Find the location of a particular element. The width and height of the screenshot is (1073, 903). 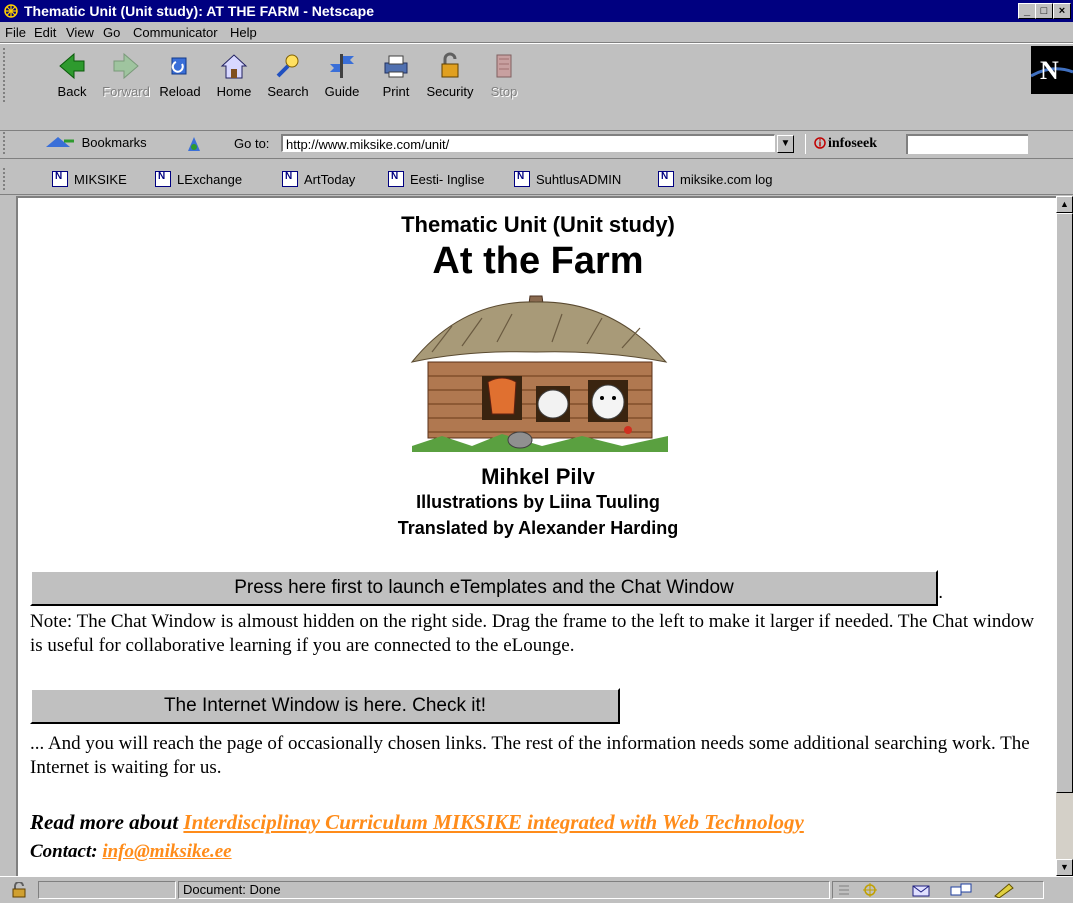

reload-icon is located at coordinates (179, 66).